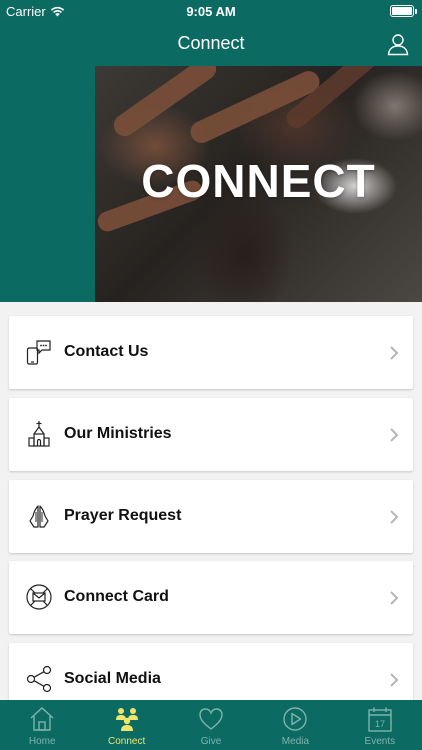 Image resolution: width=422 pixels, height=750 pixels. What do you see at coordinates (118, 433) in the screenshot?
I see `menu-item-label: Our Ministries` at bounding box center [118, 433].